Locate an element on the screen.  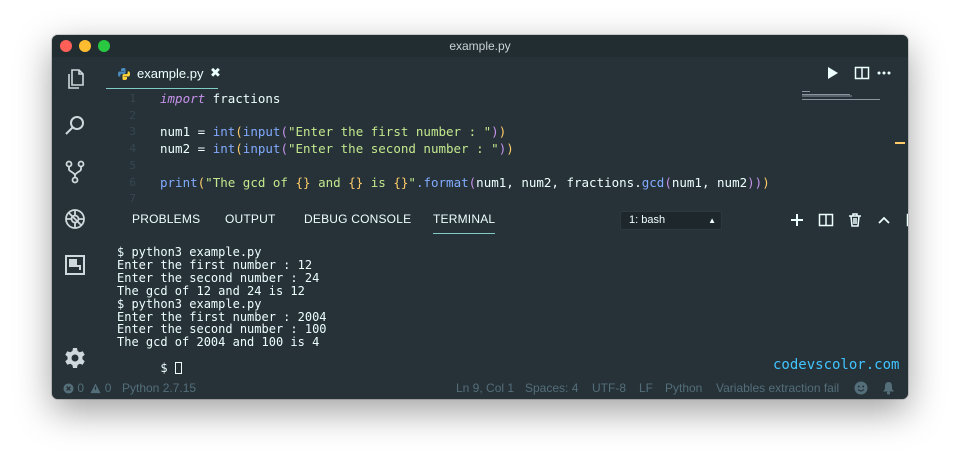
code-line: 5 is located at coordinates (448, 165).